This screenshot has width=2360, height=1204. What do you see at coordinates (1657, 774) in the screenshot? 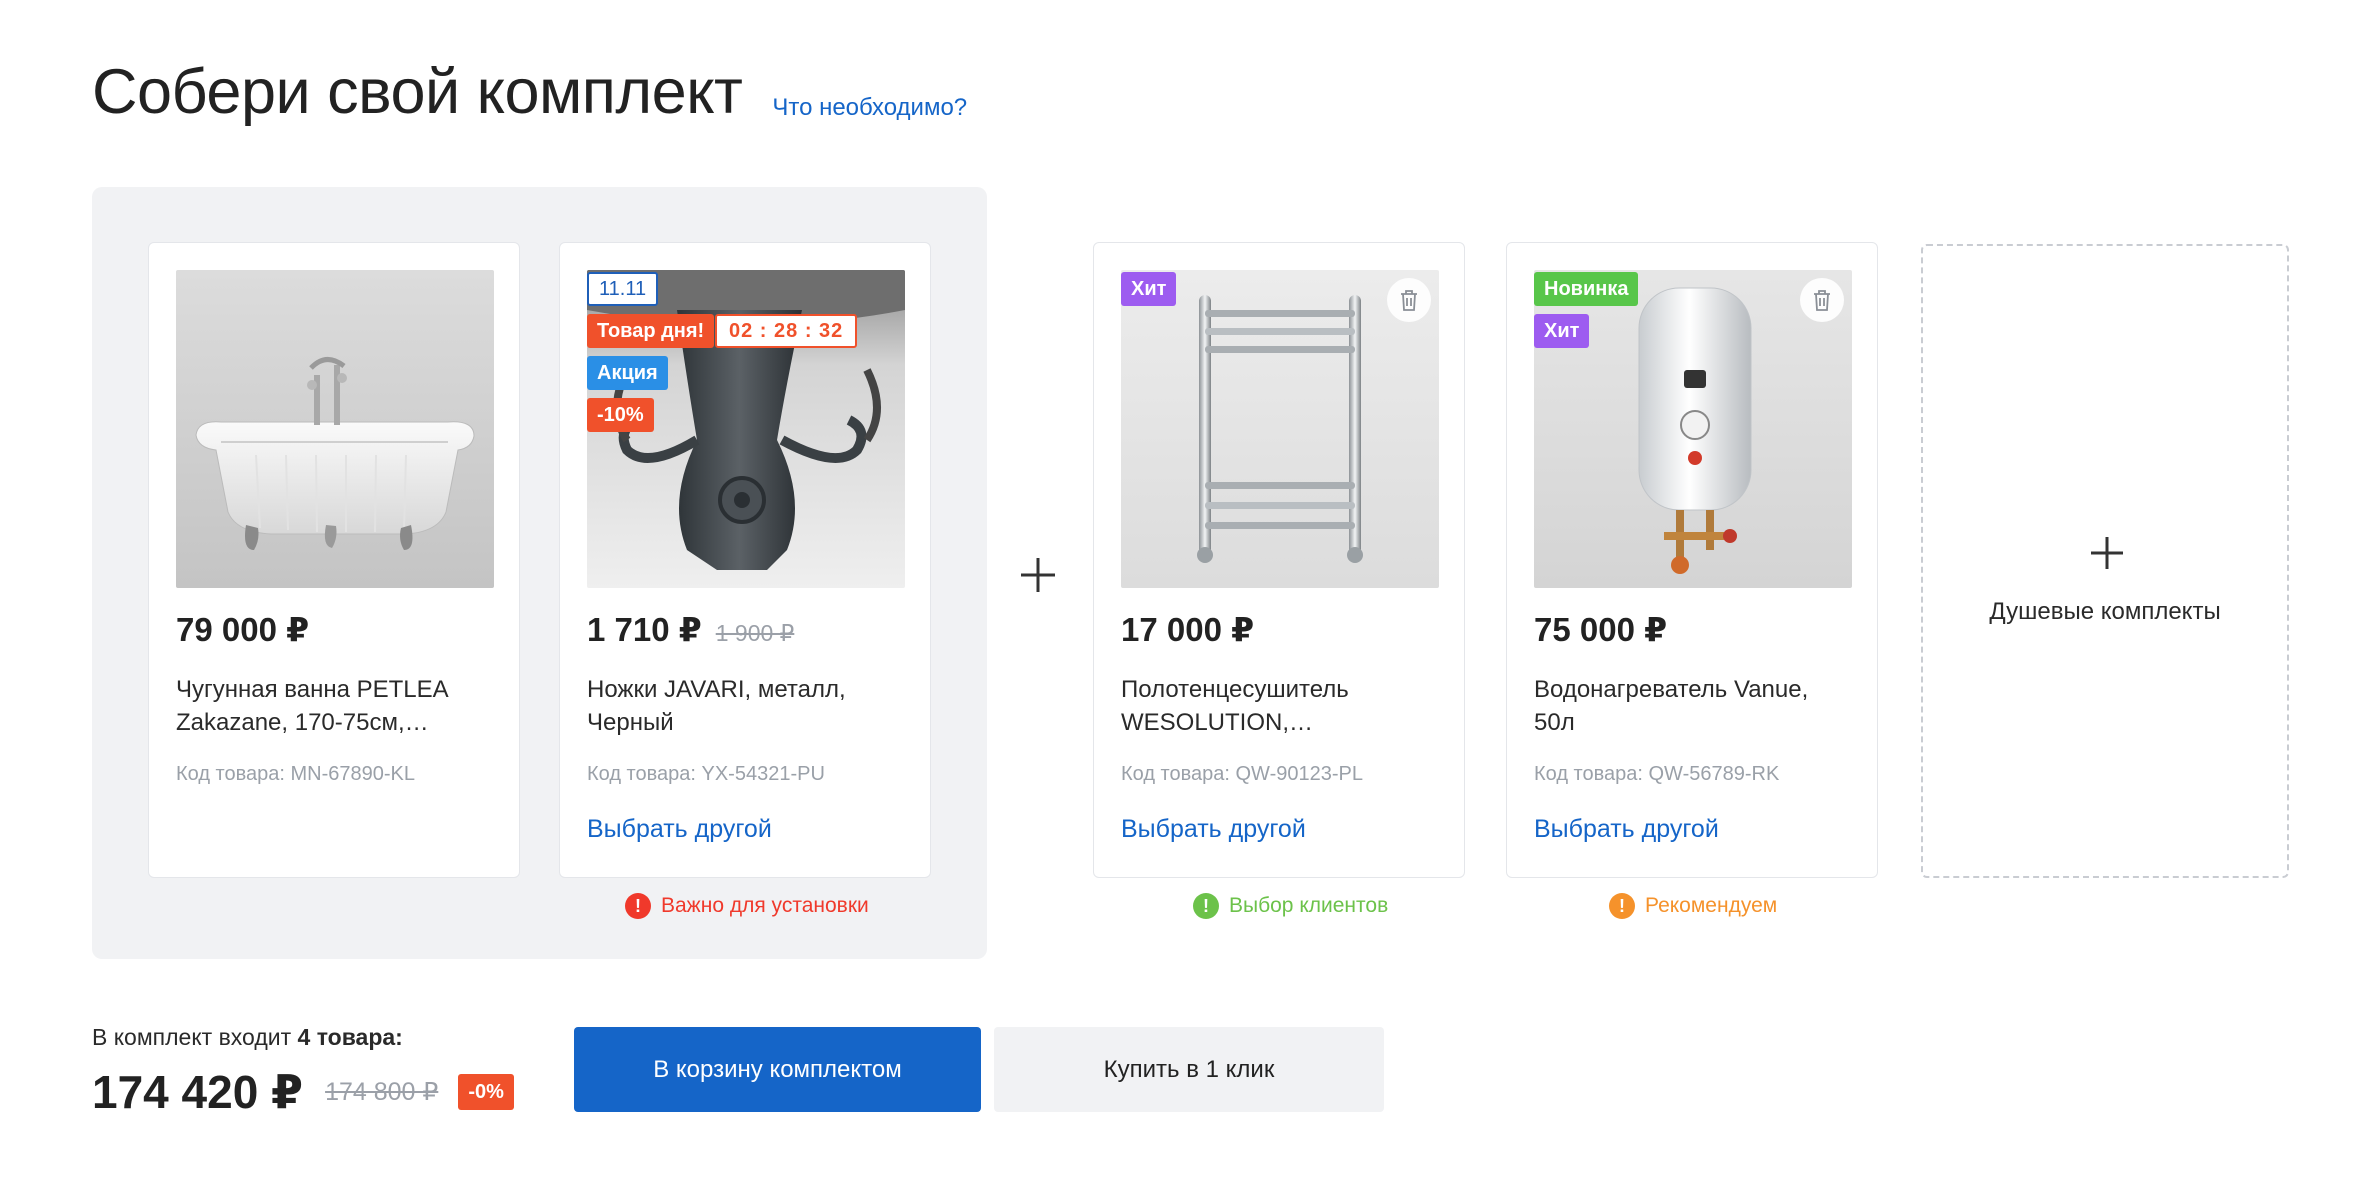
I see `product-sku: Код товара: QW-56789-RK` at bounding box center [1657, 774].